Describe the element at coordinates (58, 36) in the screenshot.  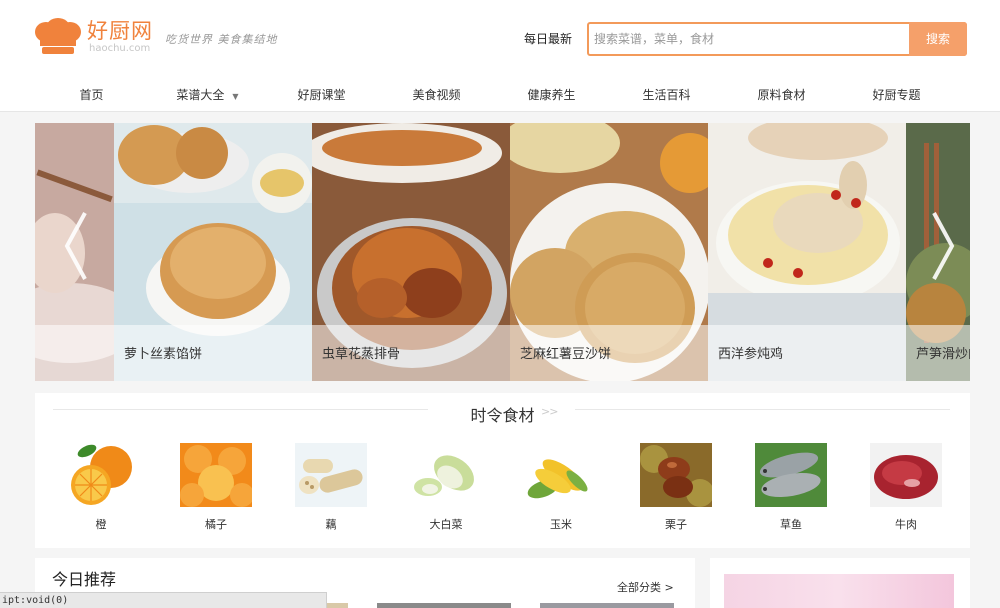
I see `chef-hat-icon` at that location.